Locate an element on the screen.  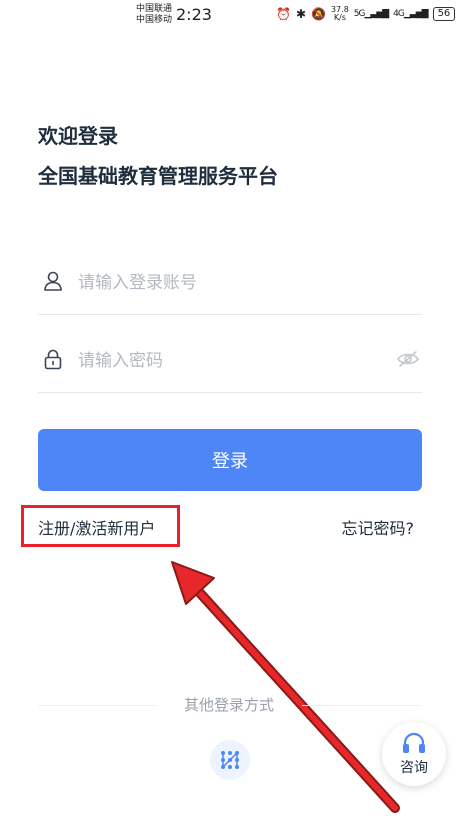
signal-5g: 5G▁▃▅▇ is located at coordinates (371, 14).